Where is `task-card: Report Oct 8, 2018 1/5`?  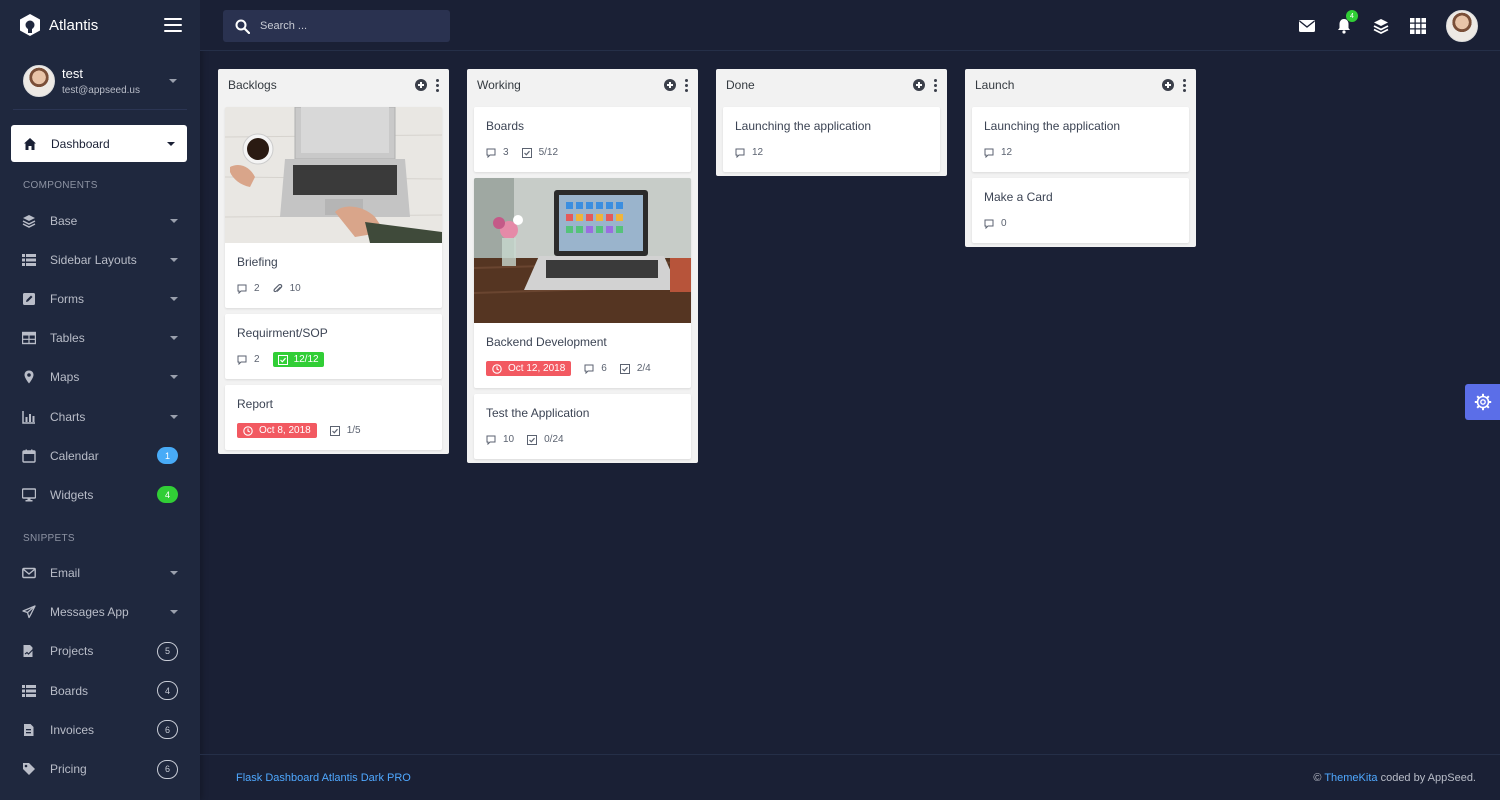
task-card: Report Oct 8, 2018 1/5 is located at coordinates (333, 417).